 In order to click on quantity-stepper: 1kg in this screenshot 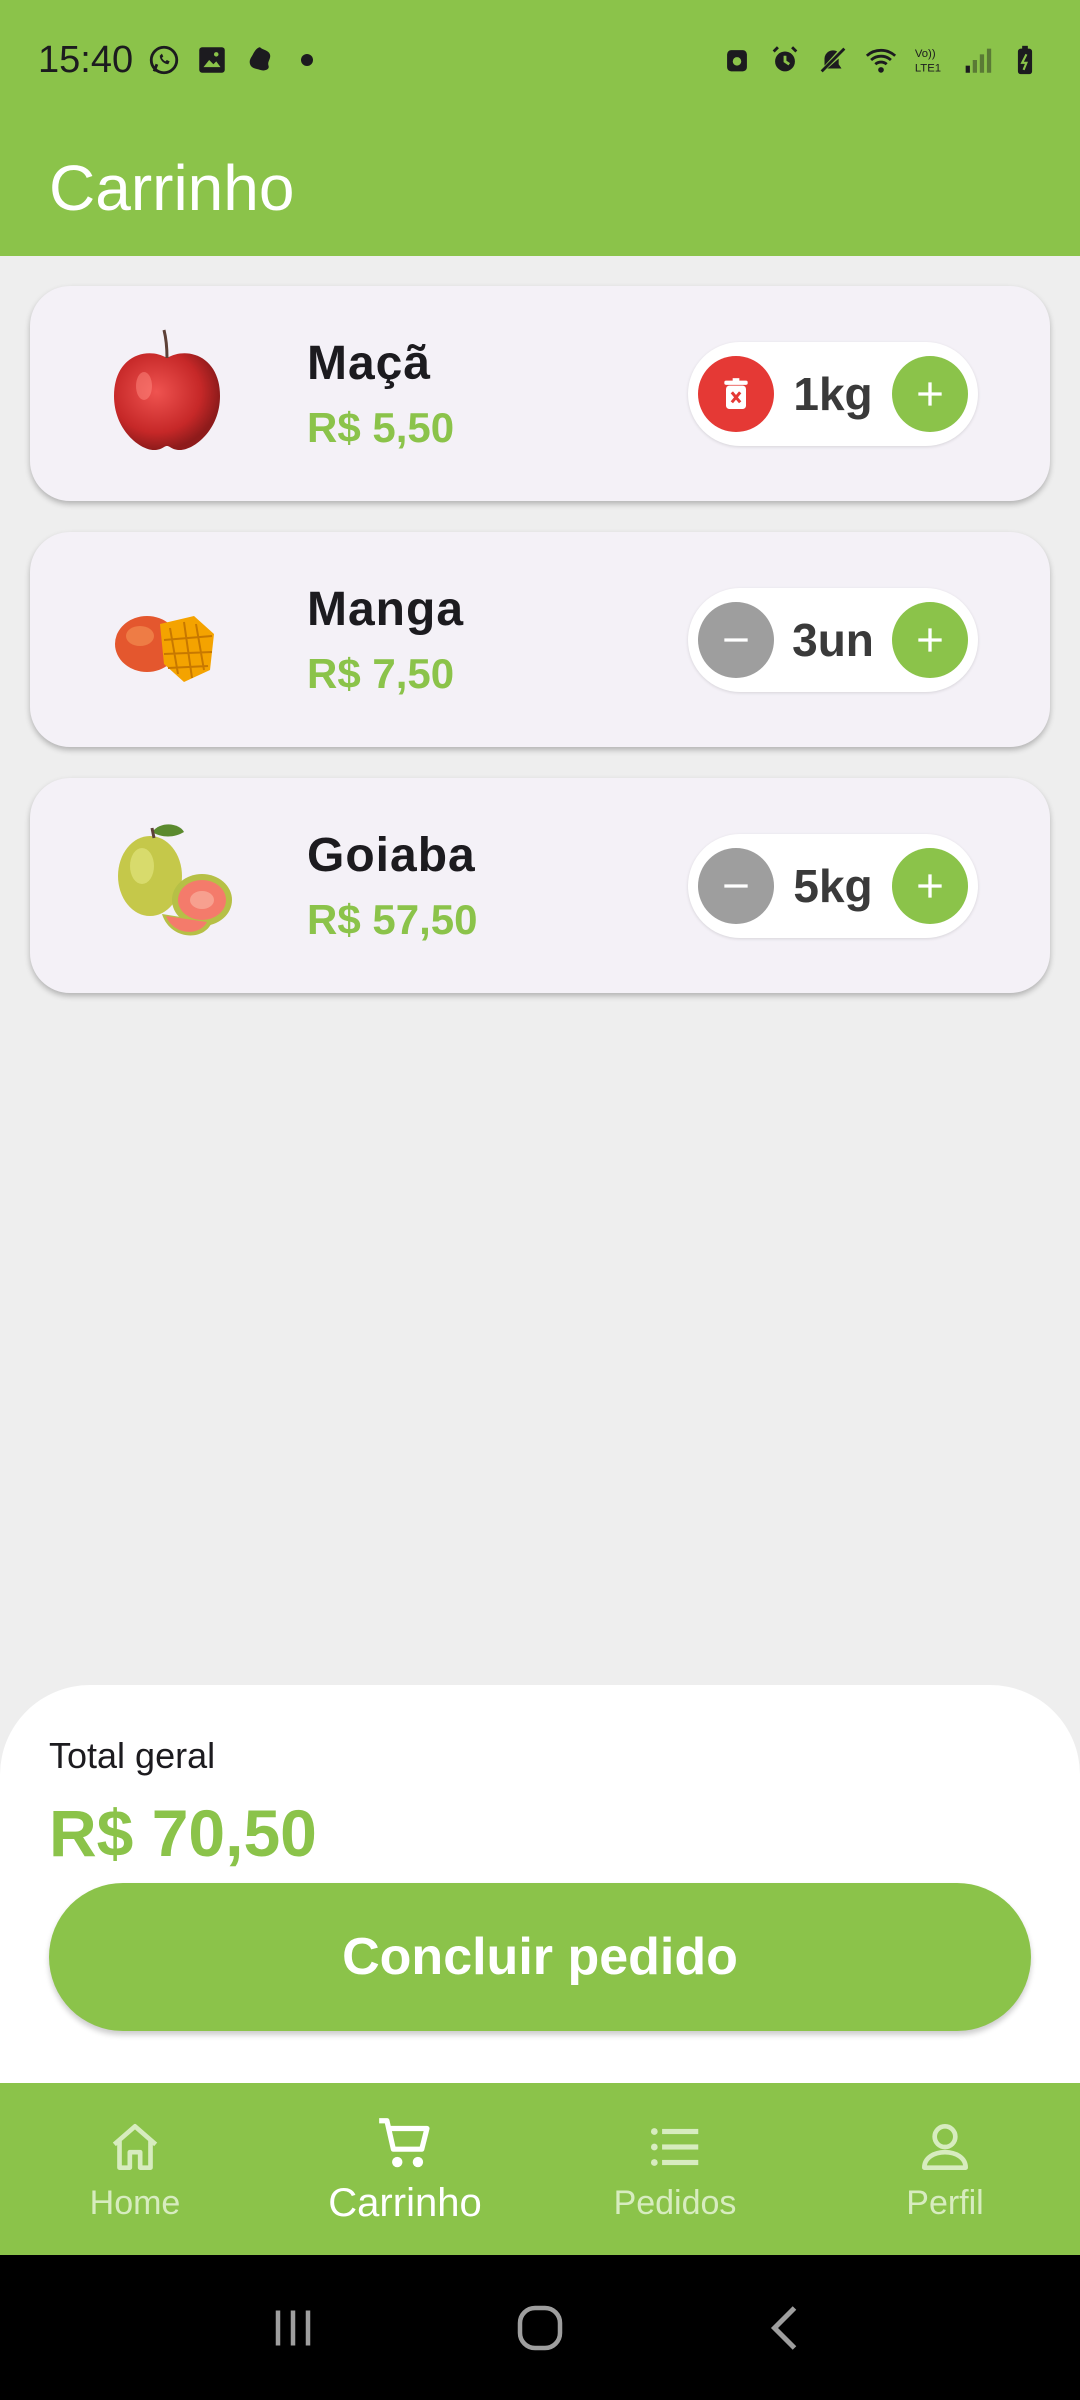, I will do `click(833, 394)`.